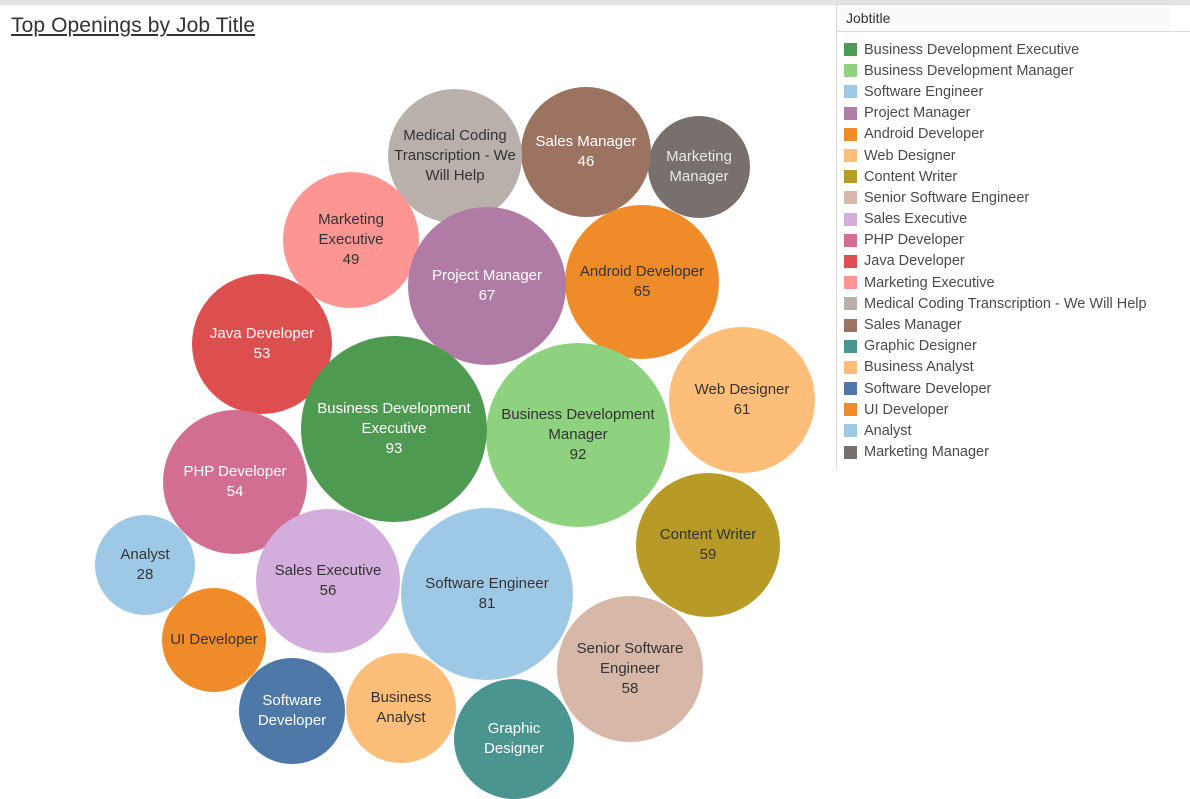 The width and height of the screenshot is (1190, 799). What do you see at coordinates (642, 282) in the screenshot?
I see `bubble: Android Developer 65` at bounding box center [642, 282].